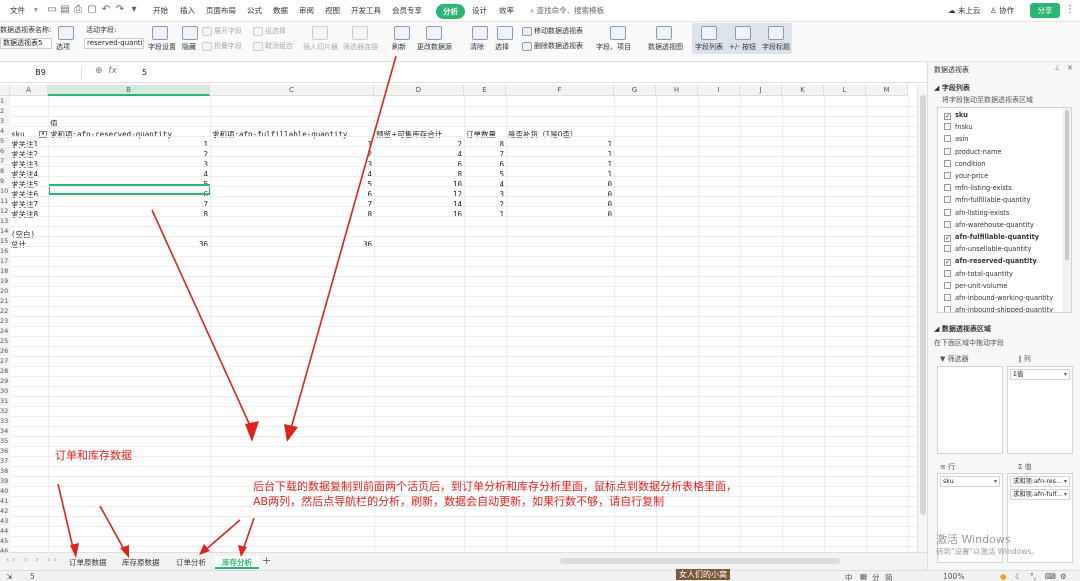 Image resolution: width=1080 pixels, height=581 pixels. Describe the element at coordinates (187, 10) in the screenshot. I see `menu-insert: 插入` at that location.